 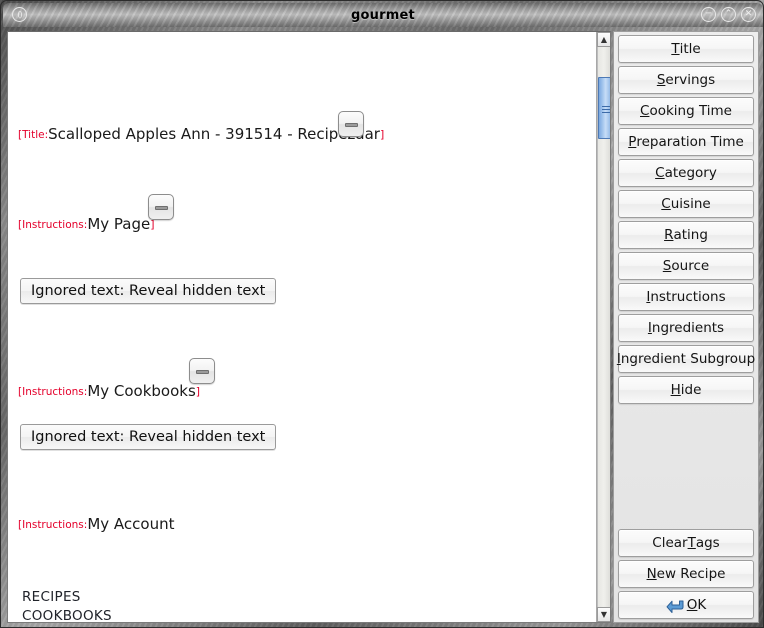 What do you see at coordinates (690, 142) in the screenshot?
I see `preparation-time-button-rest: reparation Time` at bounding box center [690, 142].